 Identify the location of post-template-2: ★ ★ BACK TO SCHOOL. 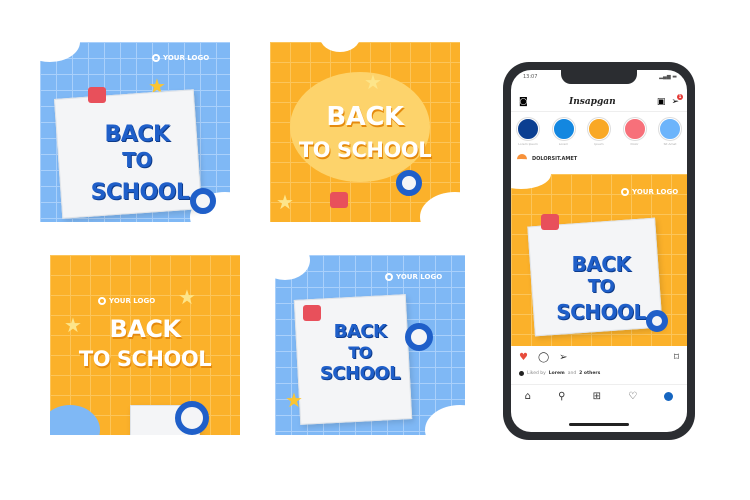
(365, 132).